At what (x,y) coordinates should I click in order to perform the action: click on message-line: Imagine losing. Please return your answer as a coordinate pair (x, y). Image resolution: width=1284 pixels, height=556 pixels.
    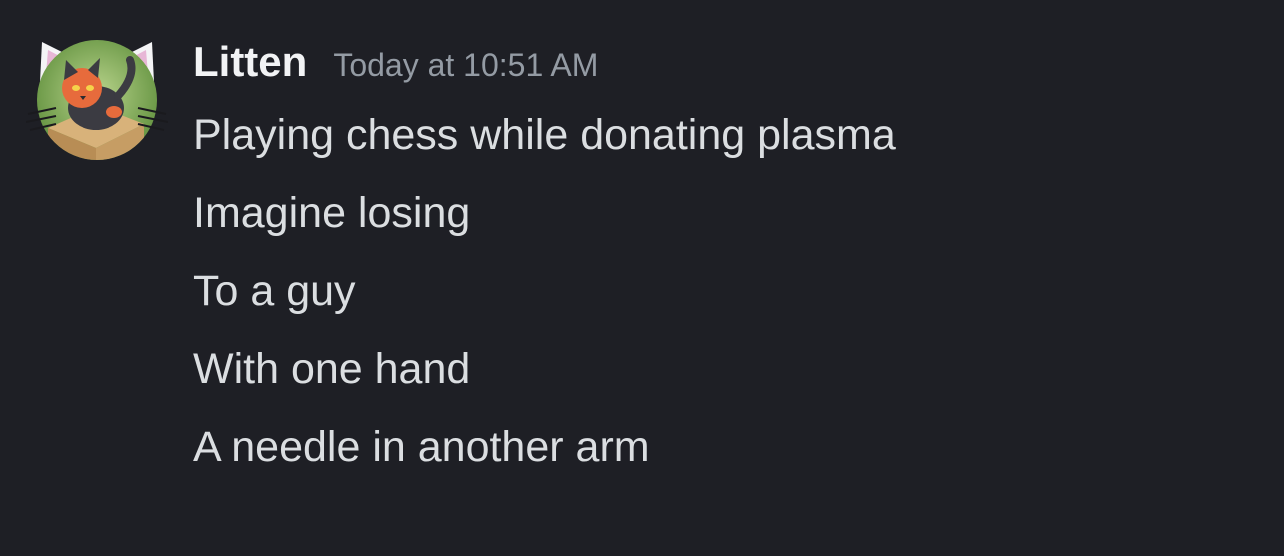
    Looking at the image, I should click on (332, 213).